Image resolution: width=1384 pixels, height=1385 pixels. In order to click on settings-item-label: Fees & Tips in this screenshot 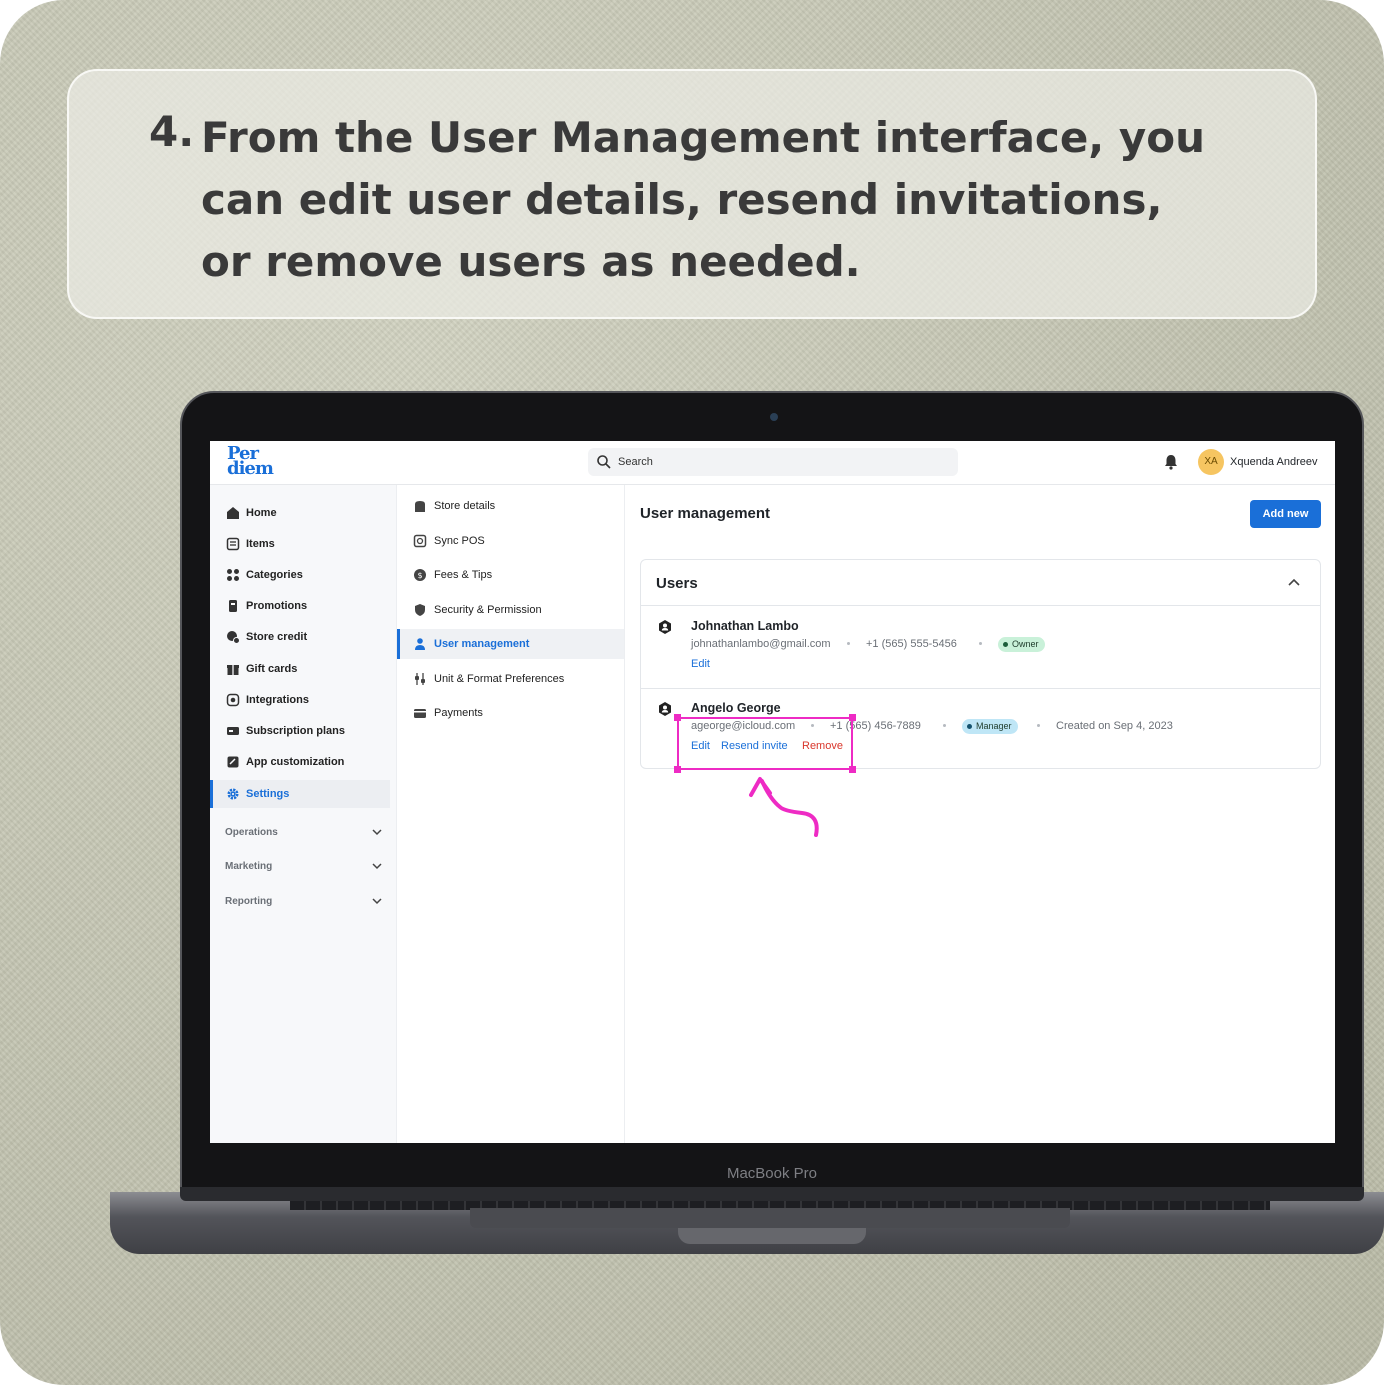, I will do `click(463, 575)`.